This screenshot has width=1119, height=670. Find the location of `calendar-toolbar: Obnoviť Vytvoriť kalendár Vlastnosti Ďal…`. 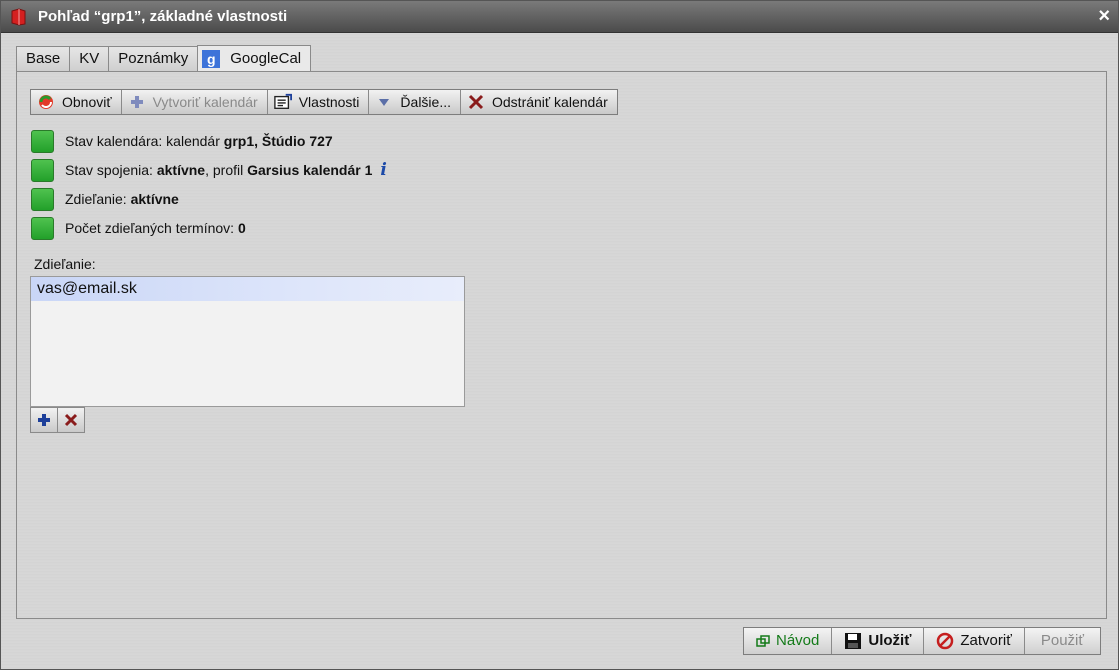

calendar-toolbar: Obnoviť Vytvoriť kalendár Vlastnosti Ďal… is located at coordinates (324, 102).